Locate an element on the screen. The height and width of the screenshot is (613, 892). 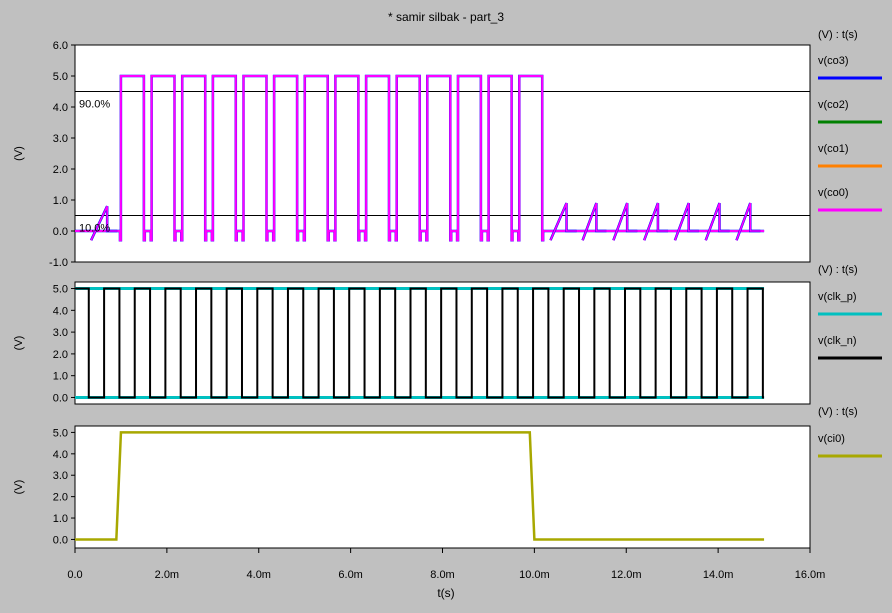
legend-entry-label: v(co3) is located at coordinates (833, 61).